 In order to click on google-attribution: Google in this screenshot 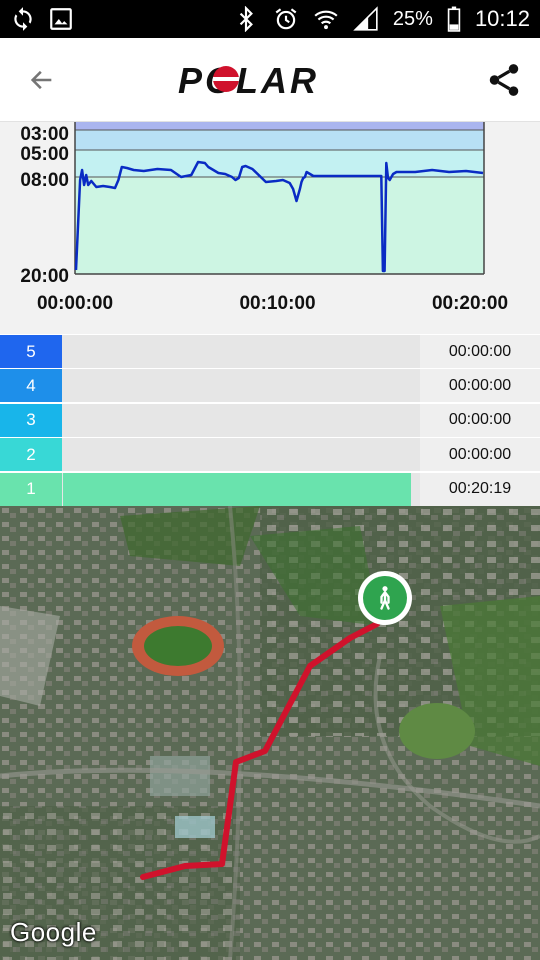, I will do `click(53, 932)`.